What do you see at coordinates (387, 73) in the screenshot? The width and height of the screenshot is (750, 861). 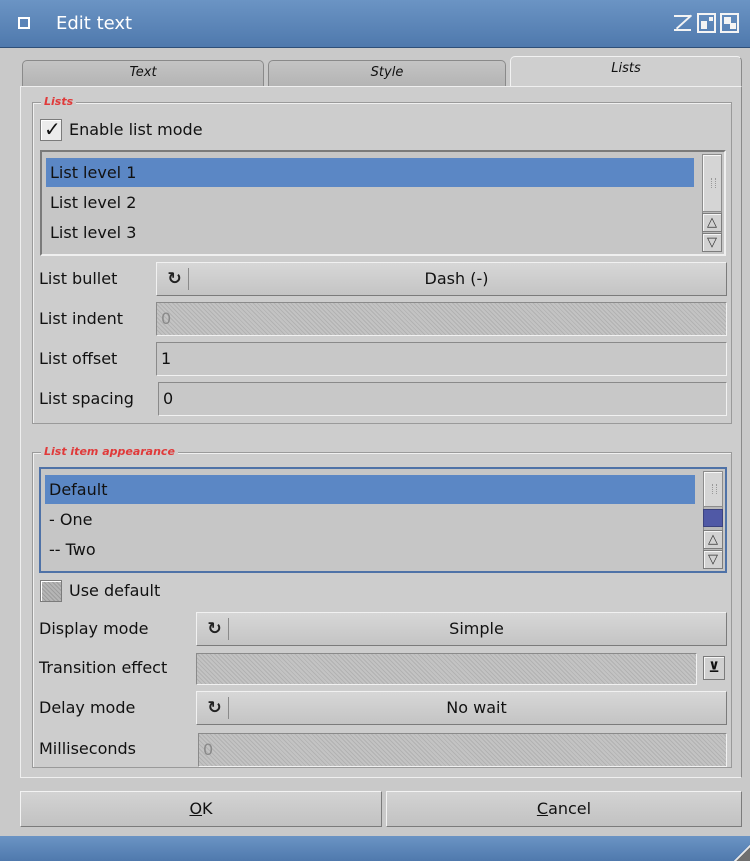 I see `tab-style: Style` at bounding box center [387, 73].